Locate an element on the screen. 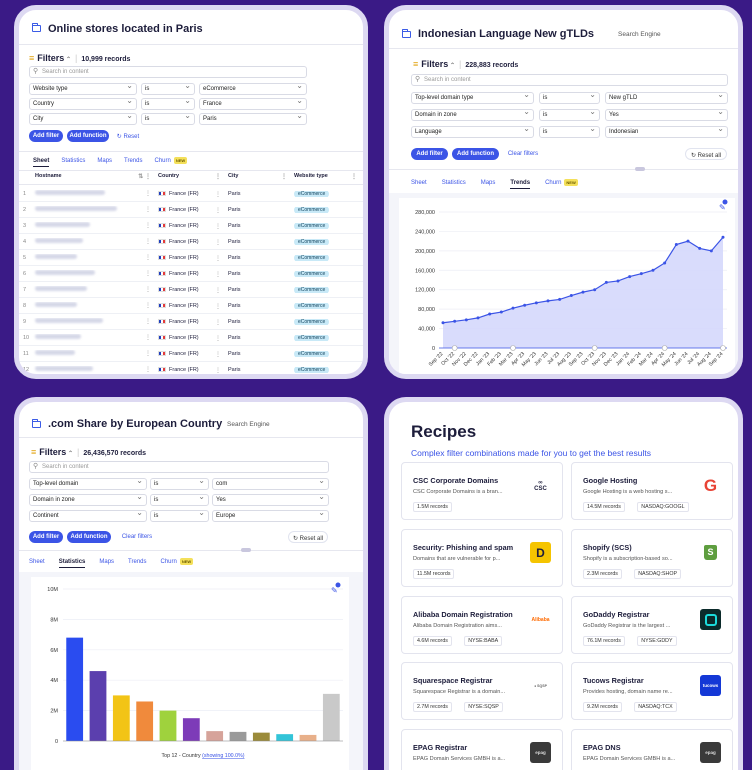 This screenshot has height=770, width=752. filter-value-3: Indonesian is located at coordinates (666, 132).